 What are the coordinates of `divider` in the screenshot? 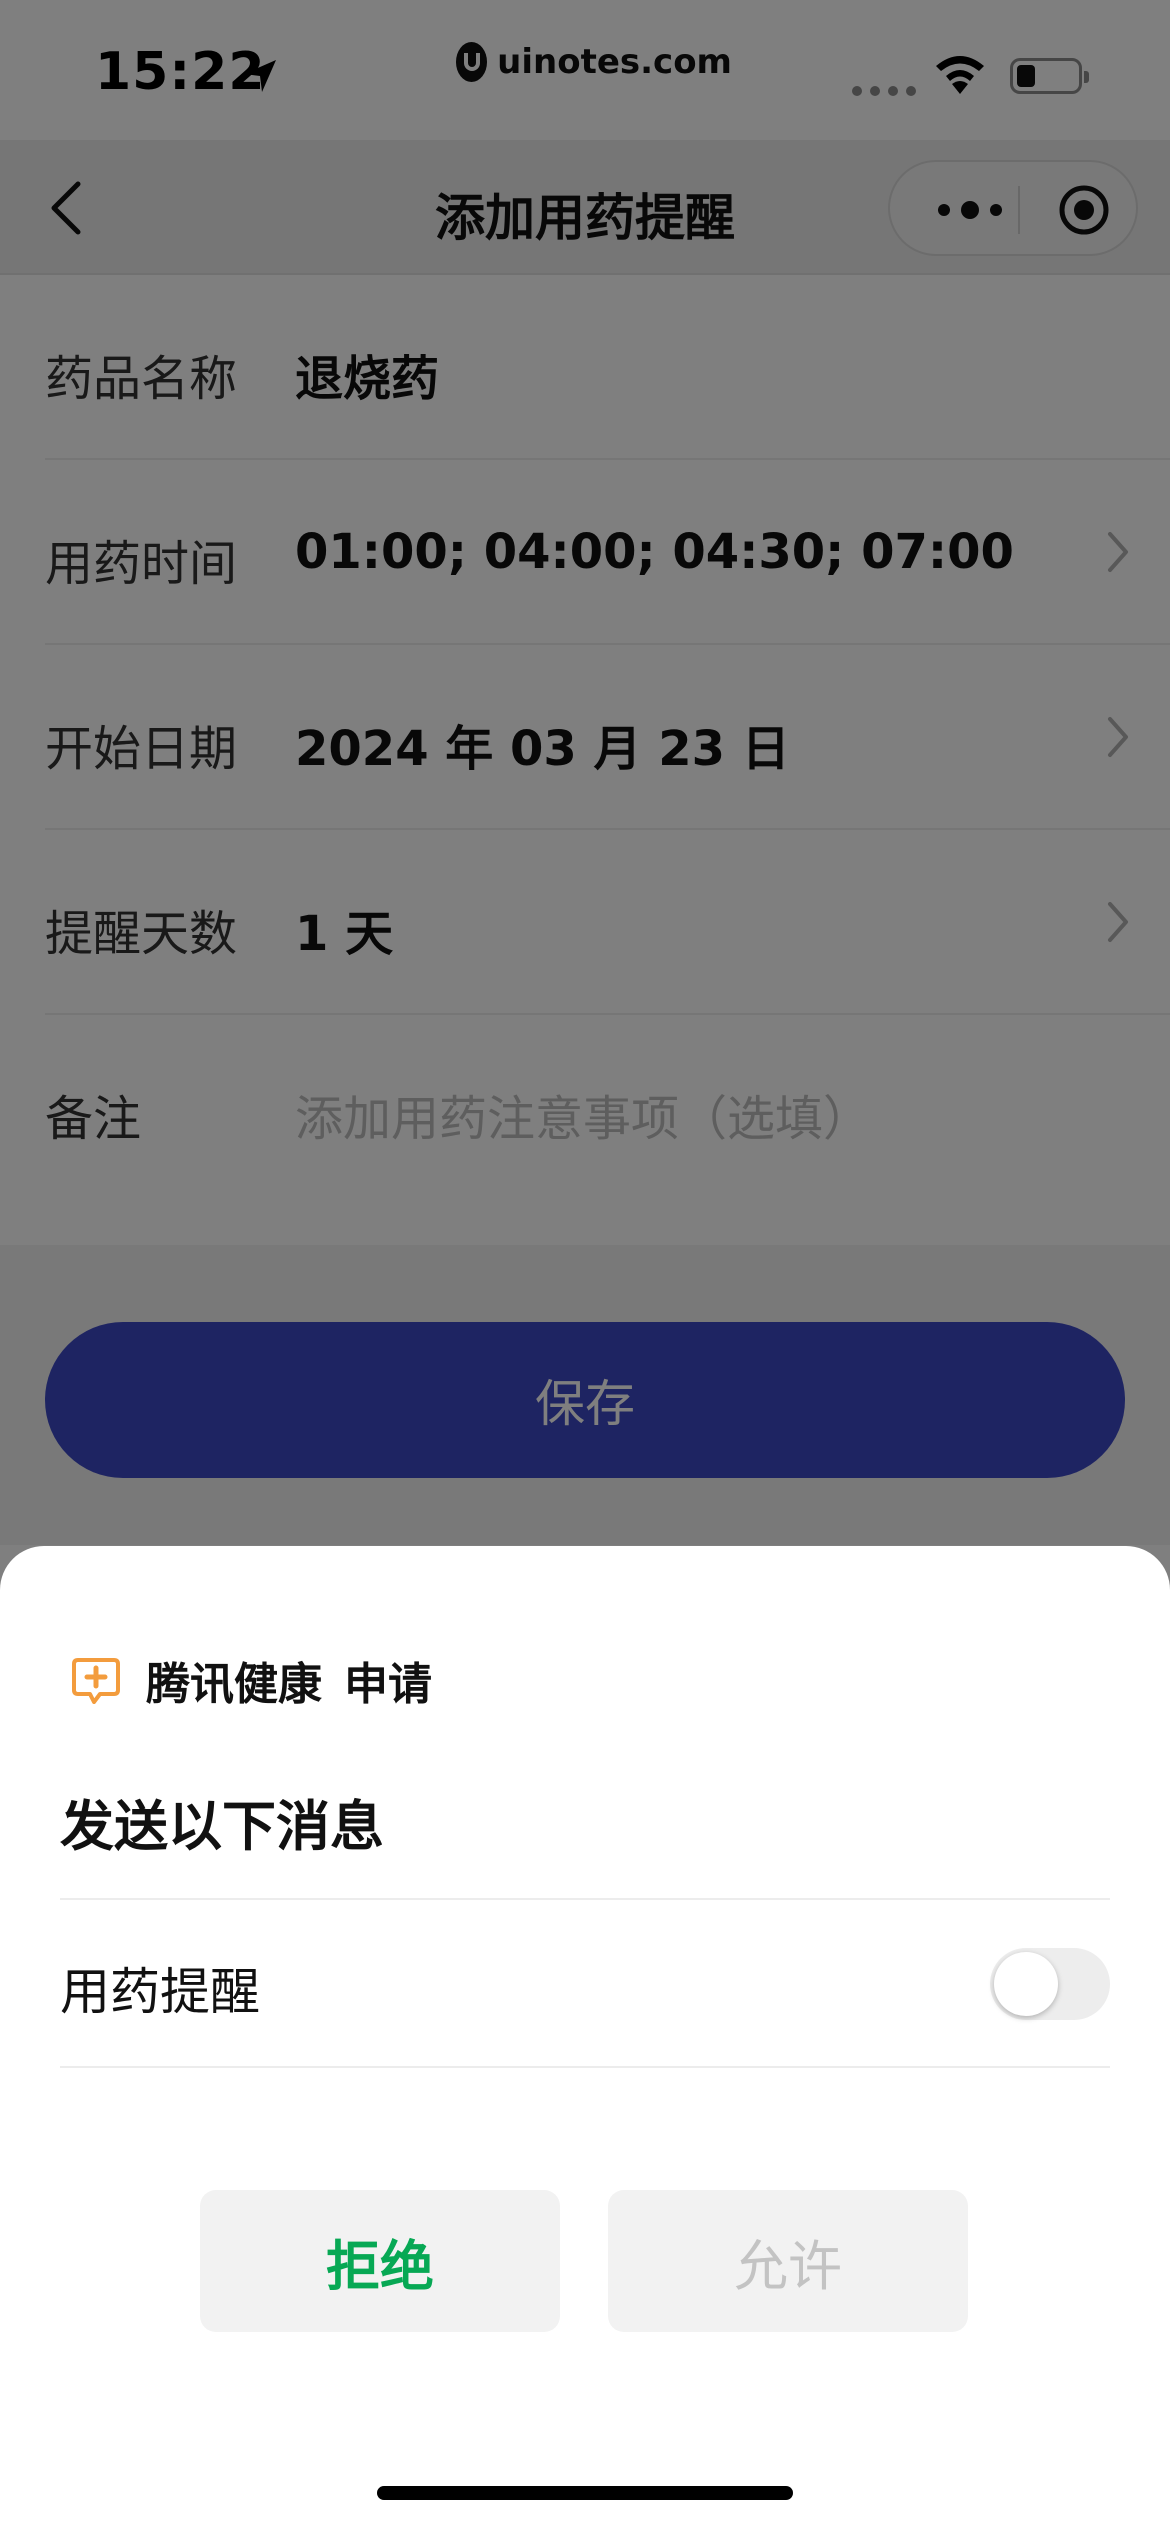 It's located at (585, 2067).